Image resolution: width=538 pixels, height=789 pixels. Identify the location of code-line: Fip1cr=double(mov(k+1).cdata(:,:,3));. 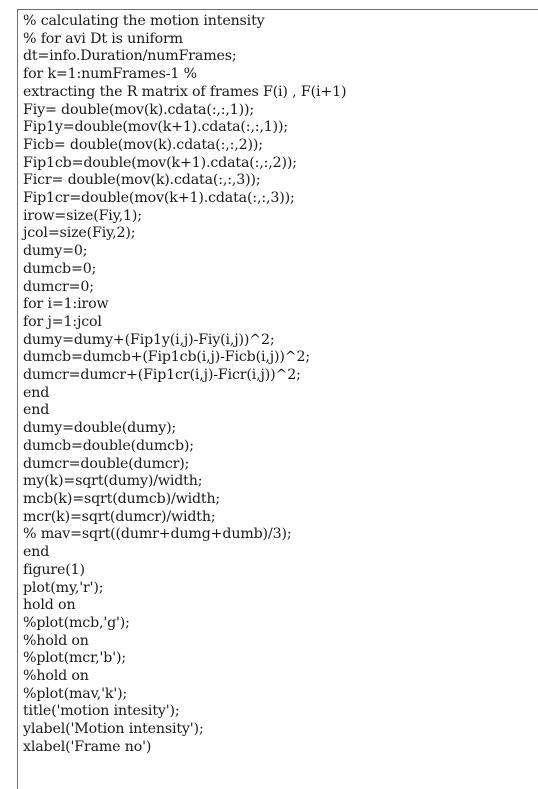
(159, 198).